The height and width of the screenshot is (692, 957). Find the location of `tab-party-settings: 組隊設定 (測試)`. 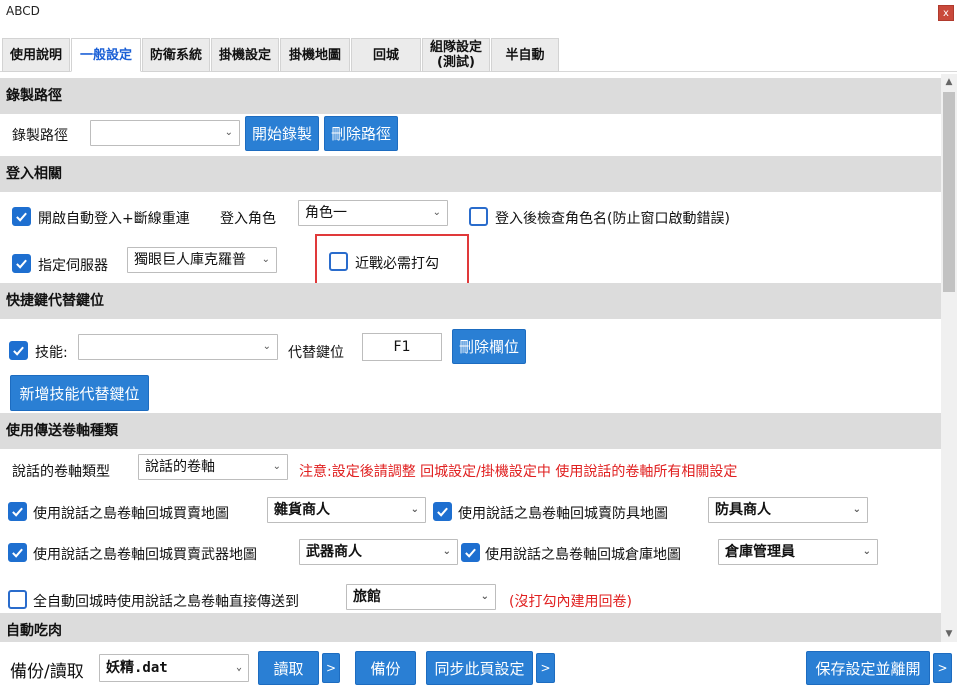

tab-party-settings: 組隊設定 (測試) is located at coordinates (456, 55).